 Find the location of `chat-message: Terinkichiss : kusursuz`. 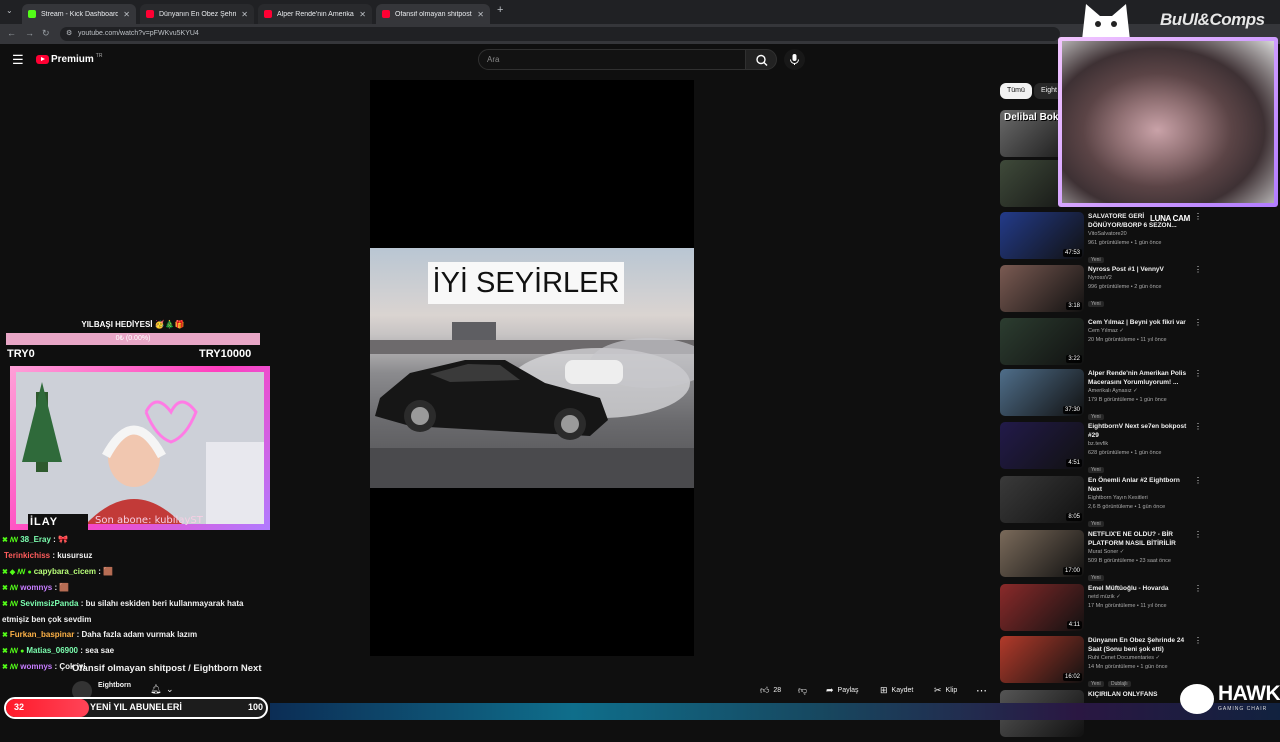

chat-message: Terinkichiss : kusursuz is located at coordinates (136, 556).